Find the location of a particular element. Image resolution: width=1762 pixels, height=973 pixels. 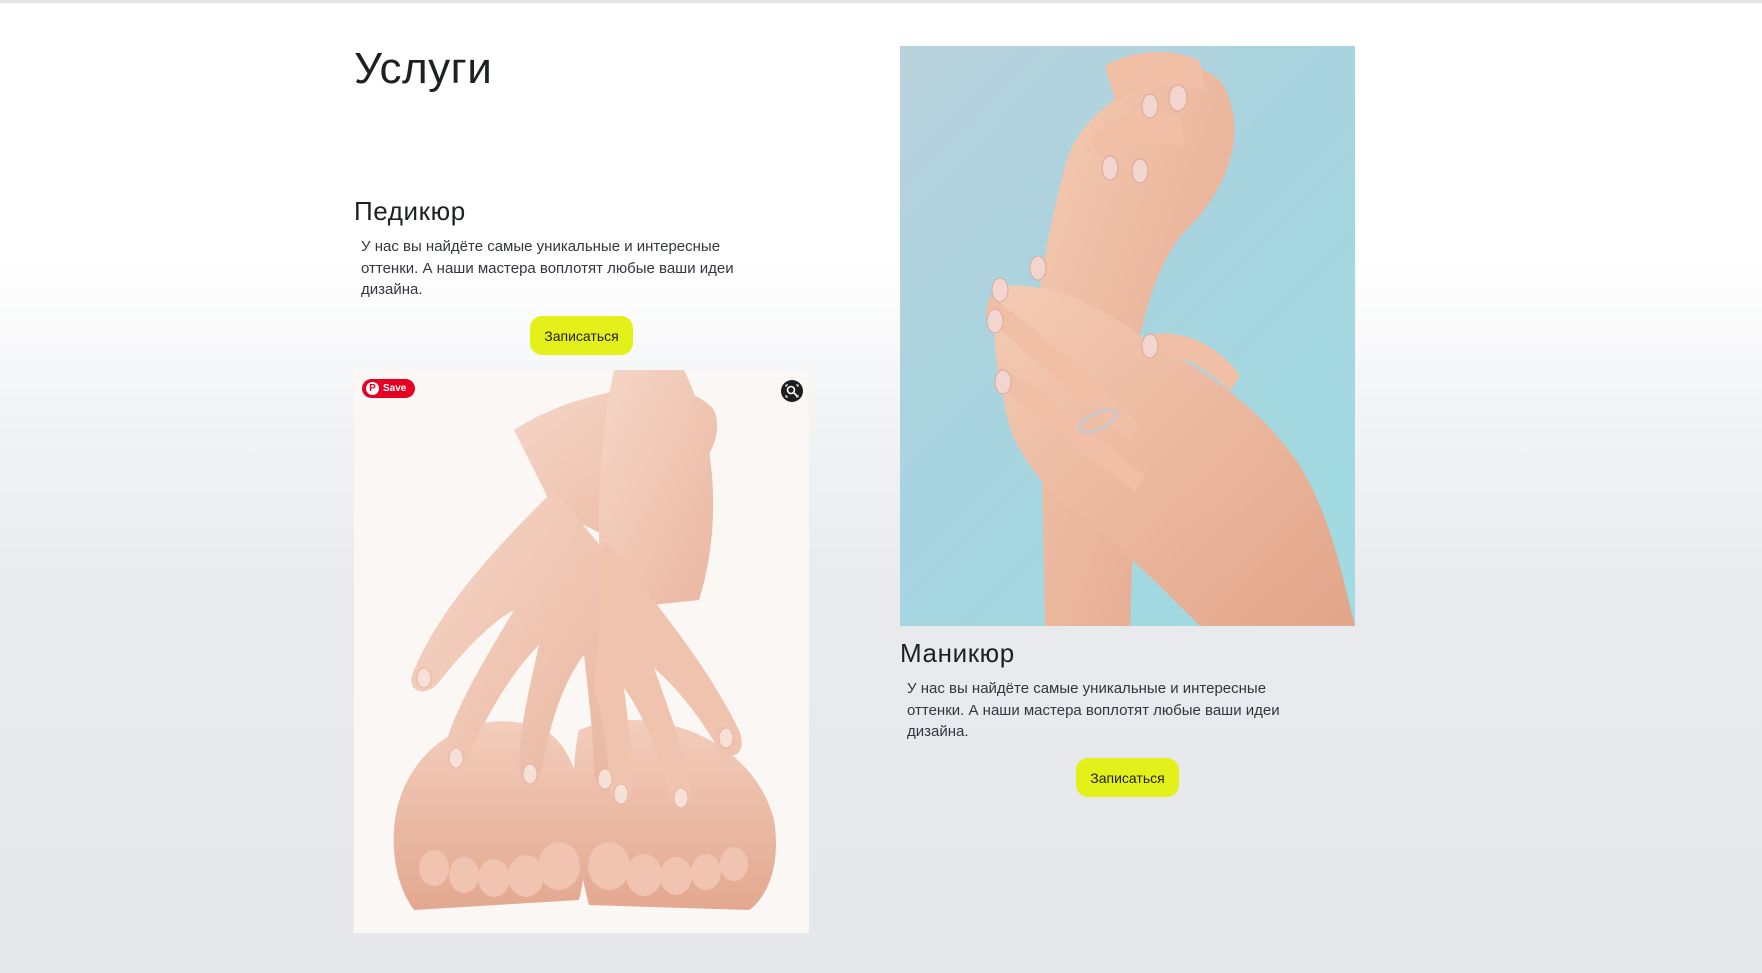

manicure-title: Маникюр is located at coordinates (957, 653).